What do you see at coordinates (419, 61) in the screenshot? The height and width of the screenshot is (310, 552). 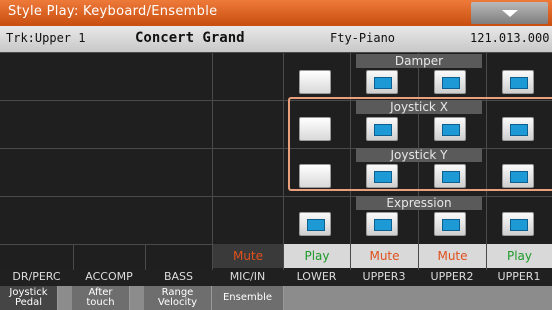 I see `section-label-damper: Damper` at bounding box center [419, 61].